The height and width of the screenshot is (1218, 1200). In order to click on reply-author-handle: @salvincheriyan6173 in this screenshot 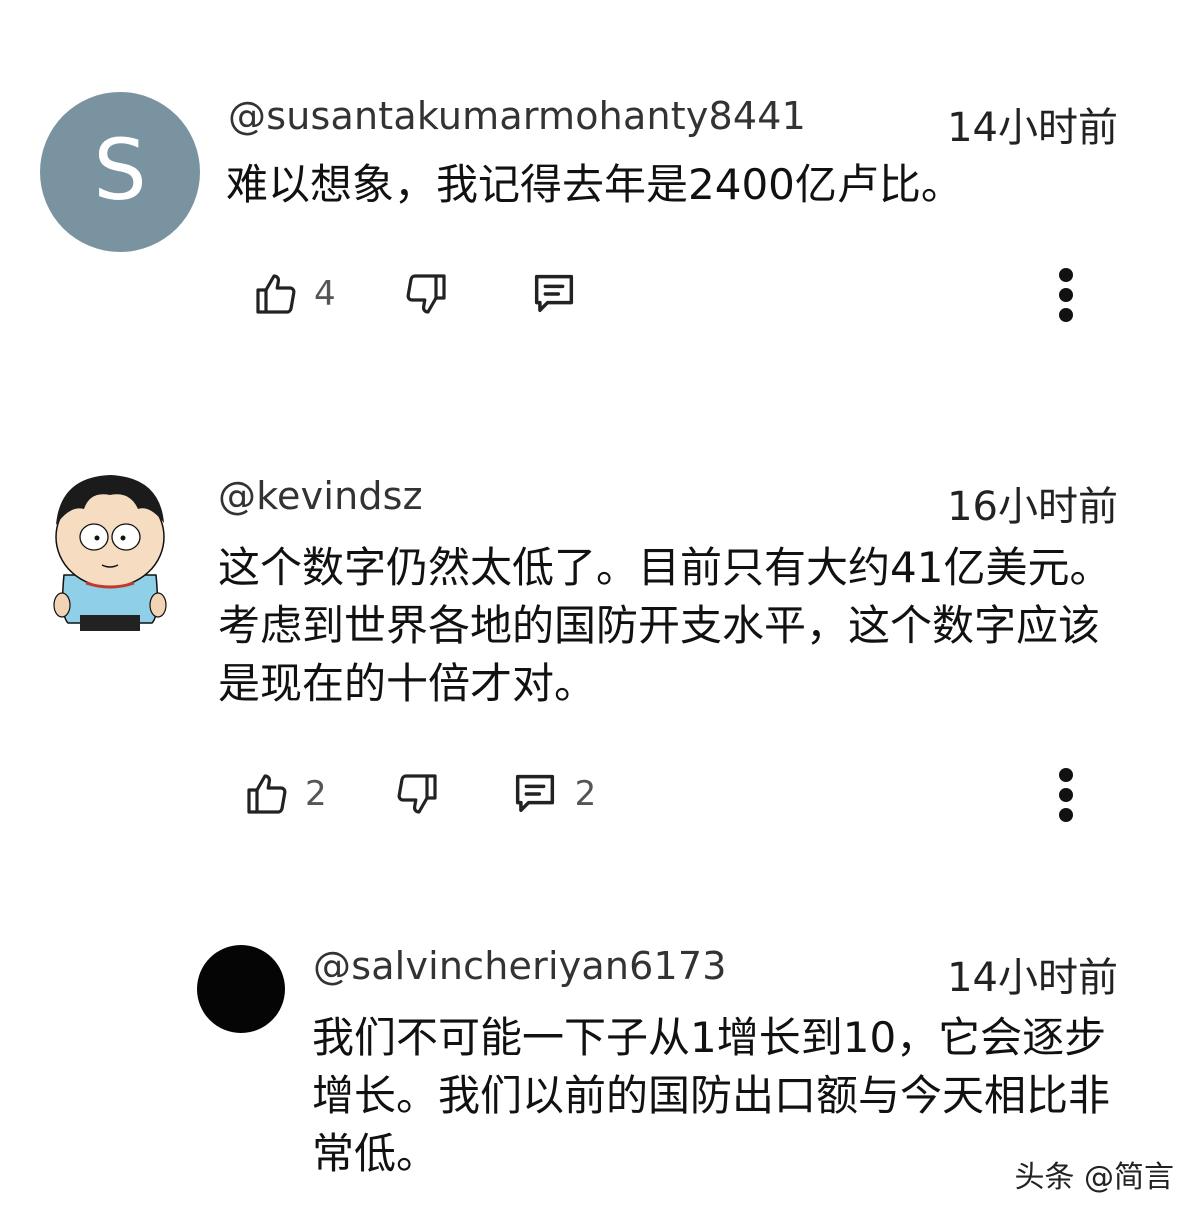, I will do `click(520, 966)`.